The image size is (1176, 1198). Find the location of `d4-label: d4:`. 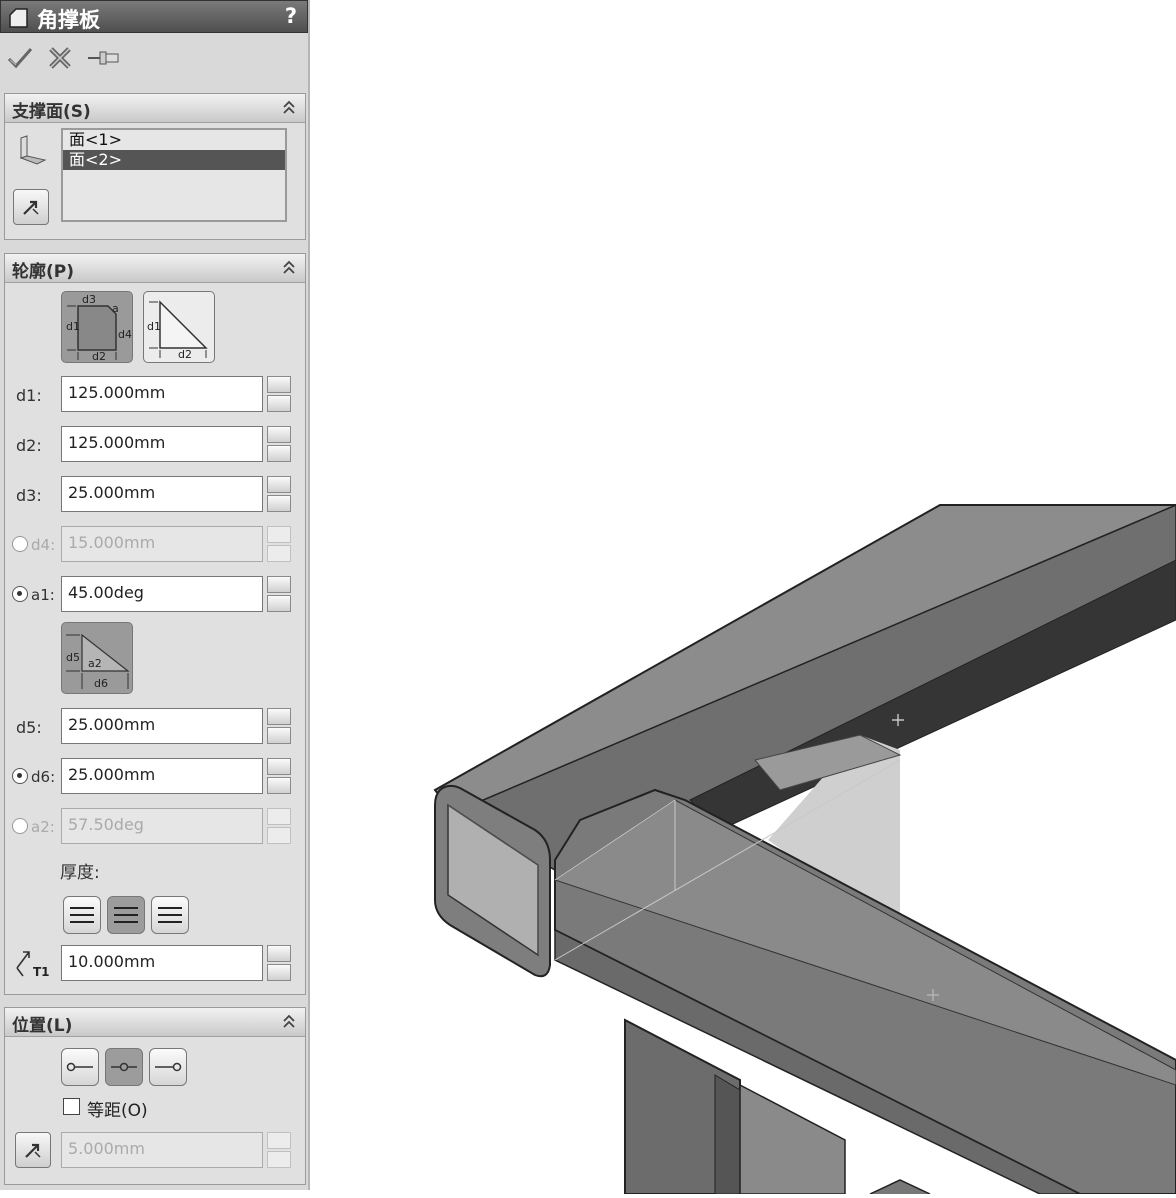

d4-label: d4: is located at coordinates (43, 545).